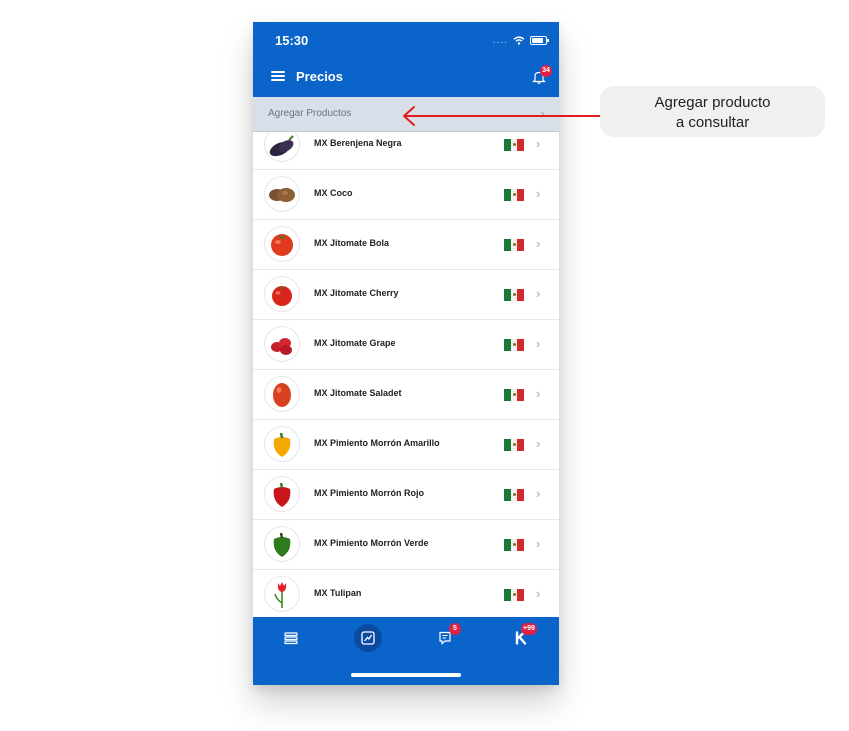 The width and height of the screenshot is (849, 731). What do you see at coordinates (282, 594) in the screenshot?
I see `tulip-icon` at bounding box center [282, 594].